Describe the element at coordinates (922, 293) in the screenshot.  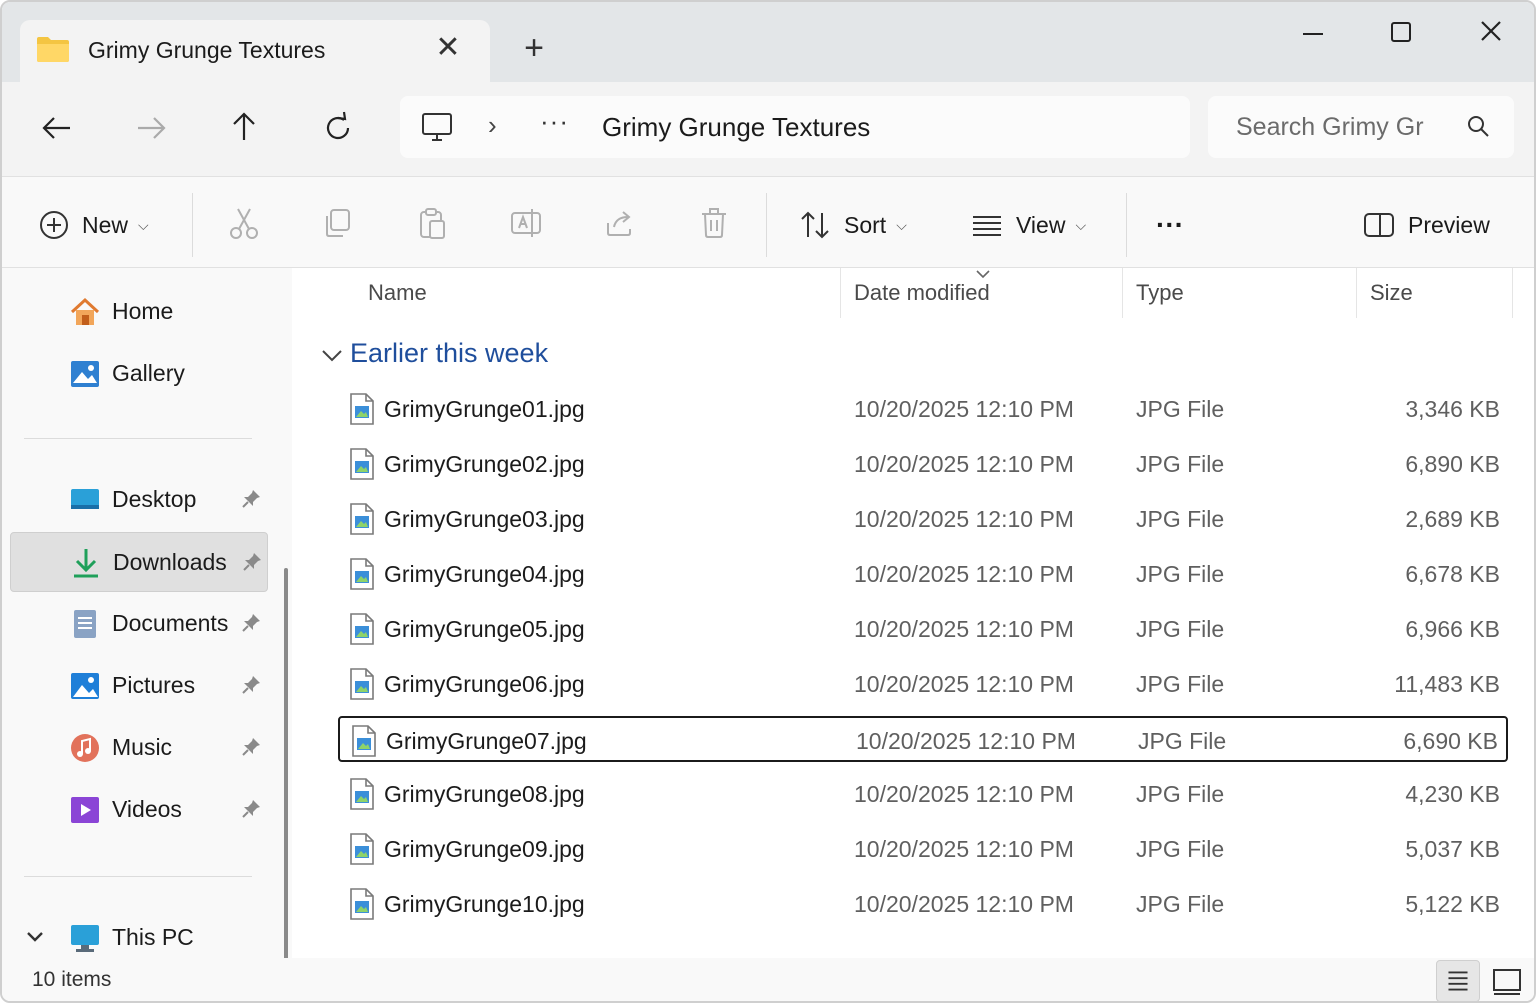
I see `column-header-date-modified: Date modified` at that location.